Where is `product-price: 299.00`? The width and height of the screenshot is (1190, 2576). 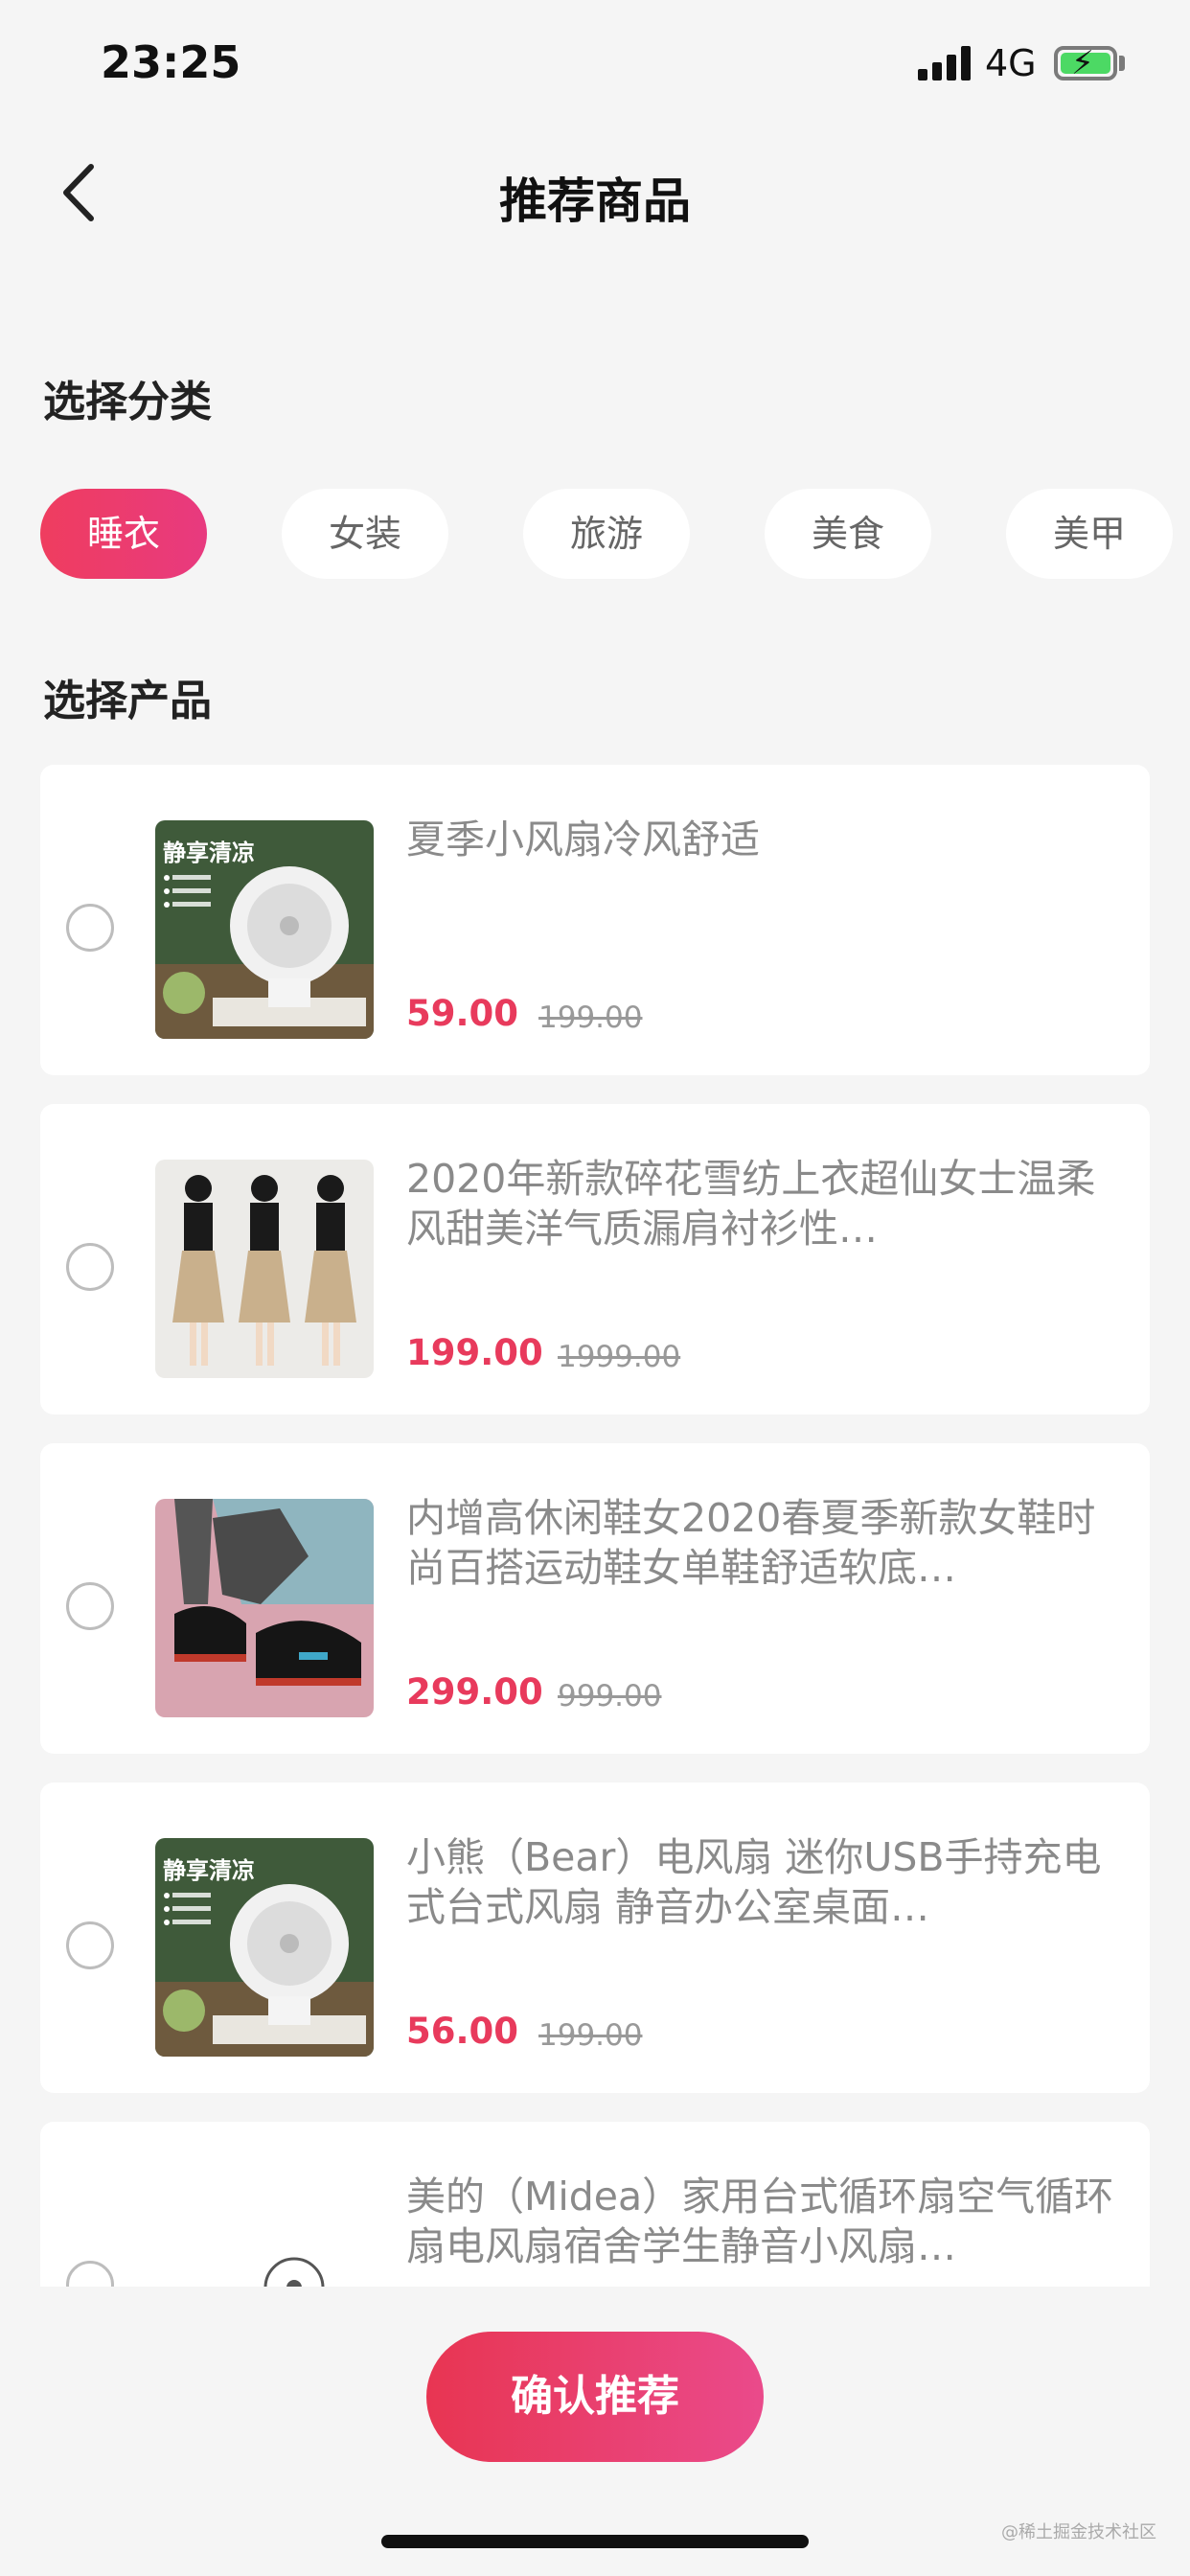 product-price: 299.00 is located at coordinates (475, 1692).